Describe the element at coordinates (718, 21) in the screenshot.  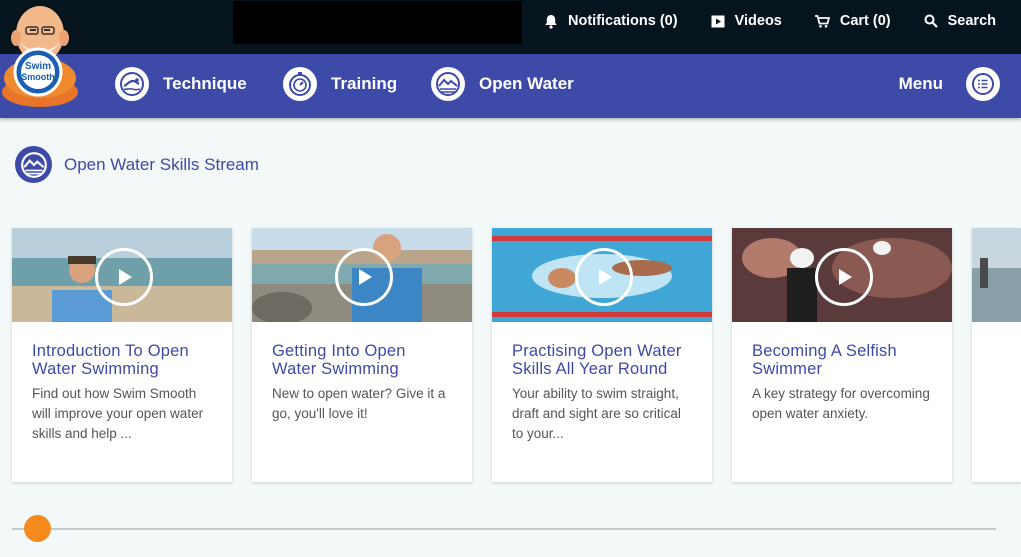
I see `video-icon` at that location.